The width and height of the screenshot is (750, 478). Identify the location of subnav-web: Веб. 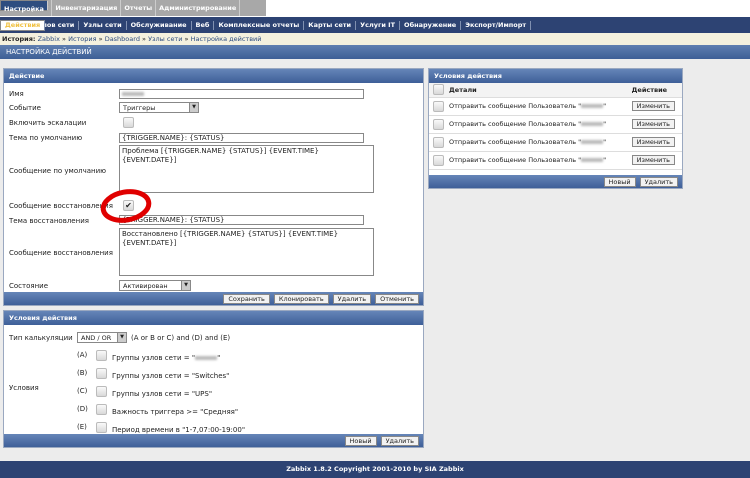
(203, 25).